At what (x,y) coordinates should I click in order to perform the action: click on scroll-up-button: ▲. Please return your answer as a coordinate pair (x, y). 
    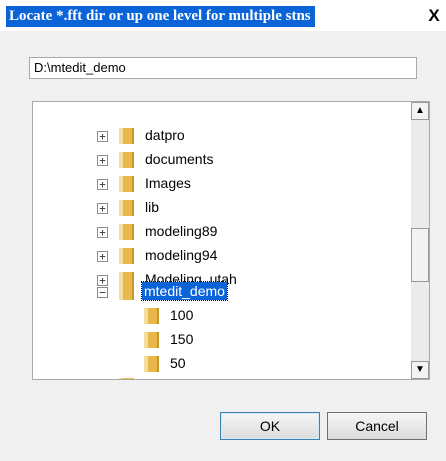
    Looking at the image, I should click on (420, 111).